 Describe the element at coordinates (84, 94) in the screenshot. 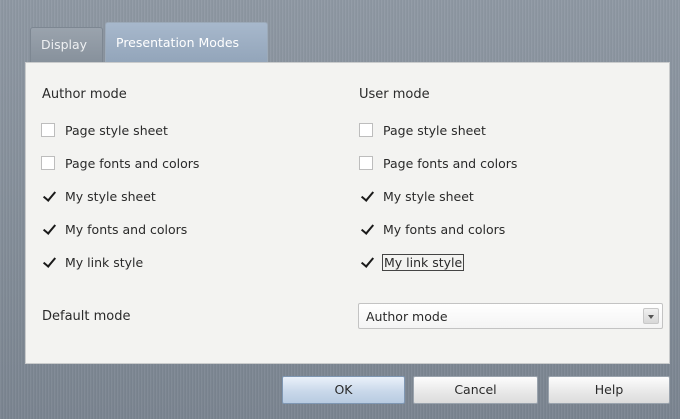

I see `author-mode-heading: Author mode` at that location.